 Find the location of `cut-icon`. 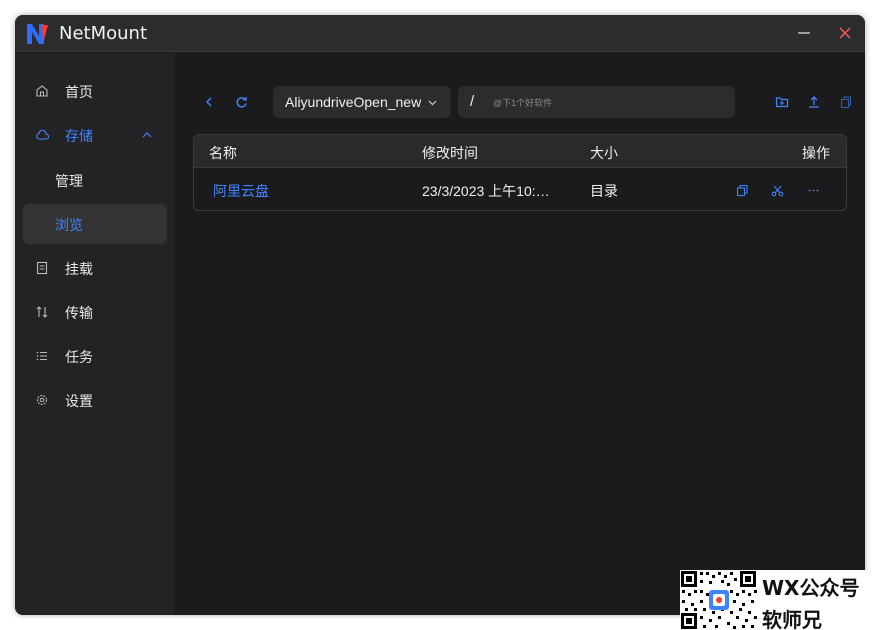

cut-icon is located at coordinates (777, 190).